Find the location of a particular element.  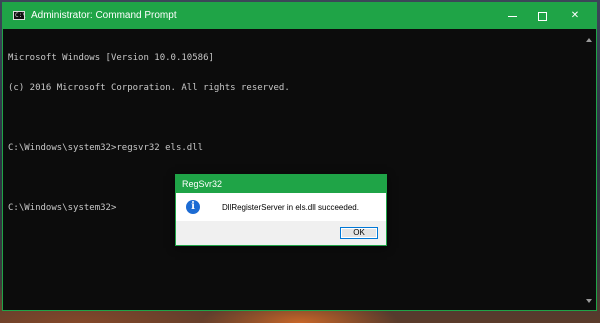

minimize-button is located at coordinates (512, 16).